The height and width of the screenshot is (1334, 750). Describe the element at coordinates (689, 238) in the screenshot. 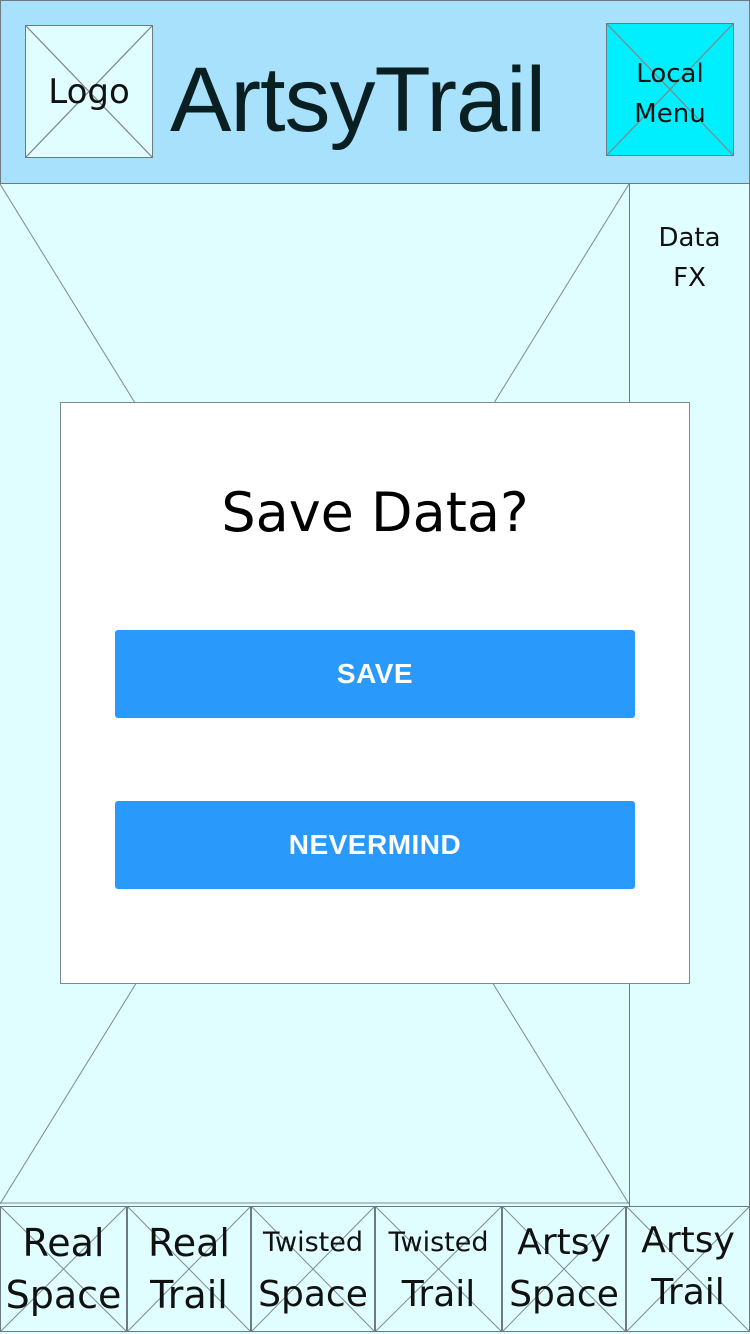

I see `data-fx-label-line1: Data` at that location.